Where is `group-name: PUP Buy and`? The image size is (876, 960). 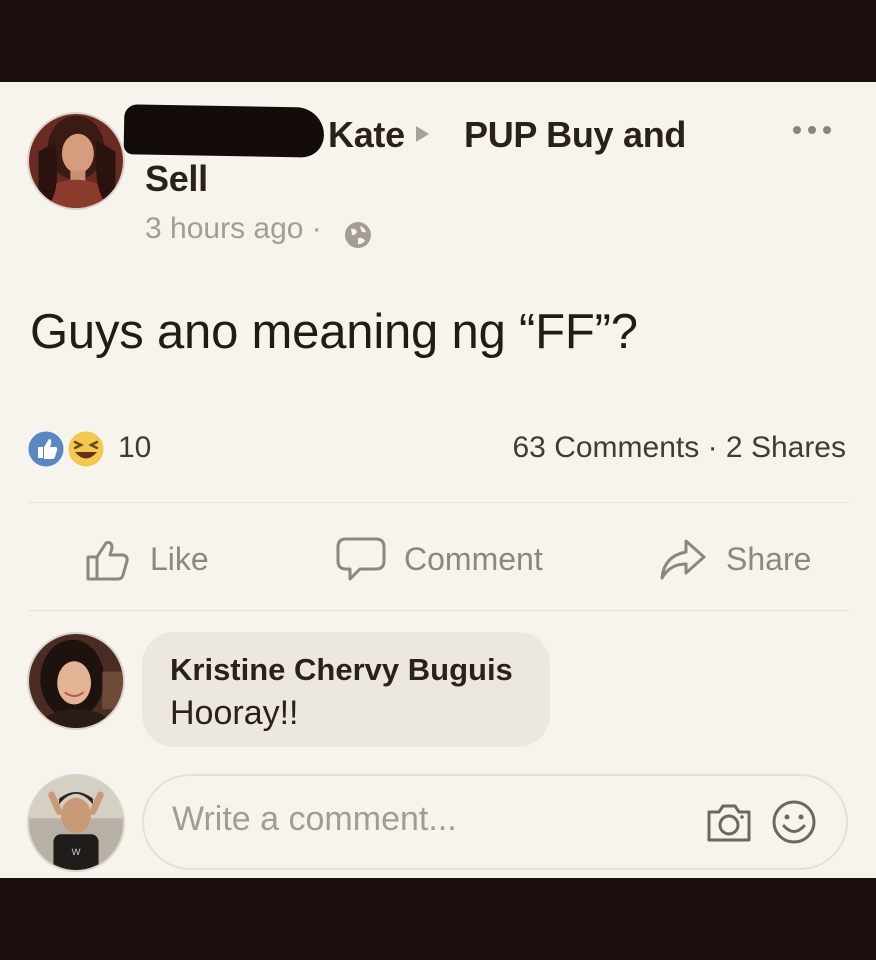
group-name: PUP Buy and is located at coordinates (575, 135).